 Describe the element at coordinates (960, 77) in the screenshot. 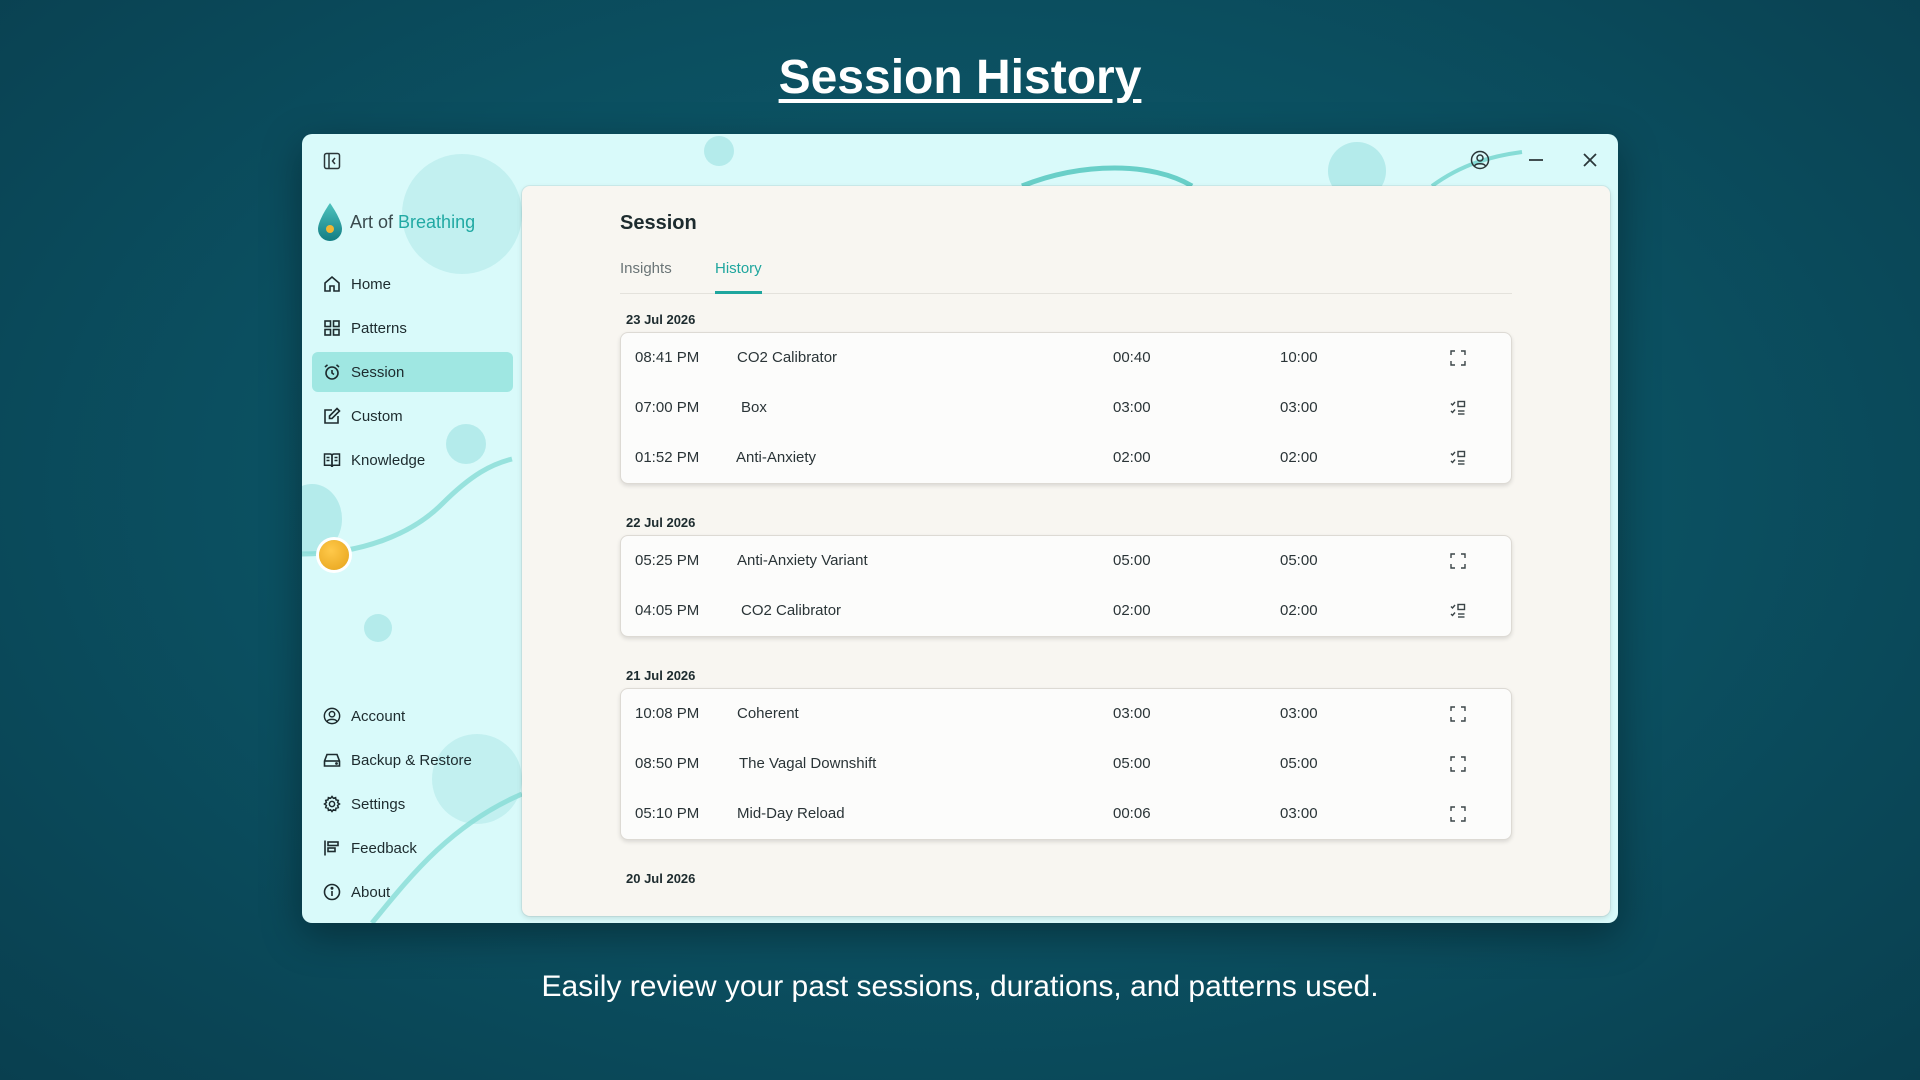

I see `promo-title: Session History` at that location.